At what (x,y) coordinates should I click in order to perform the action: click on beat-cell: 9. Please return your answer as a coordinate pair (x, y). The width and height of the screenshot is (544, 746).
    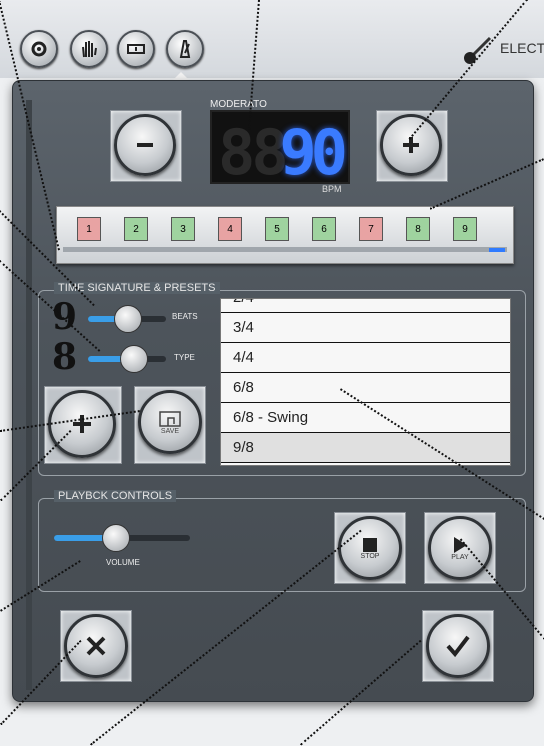
    Looking at the image, I should click on (465, 229).